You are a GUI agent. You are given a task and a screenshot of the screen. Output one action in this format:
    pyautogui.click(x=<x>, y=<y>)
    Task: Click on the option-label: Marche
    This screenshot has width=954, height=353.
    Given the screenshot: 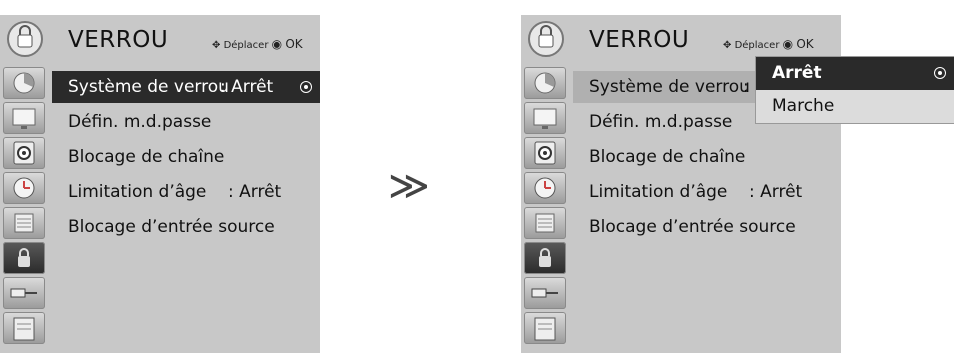 What is the action you would take?
    pyautogui.click(x=803, y=106)
    